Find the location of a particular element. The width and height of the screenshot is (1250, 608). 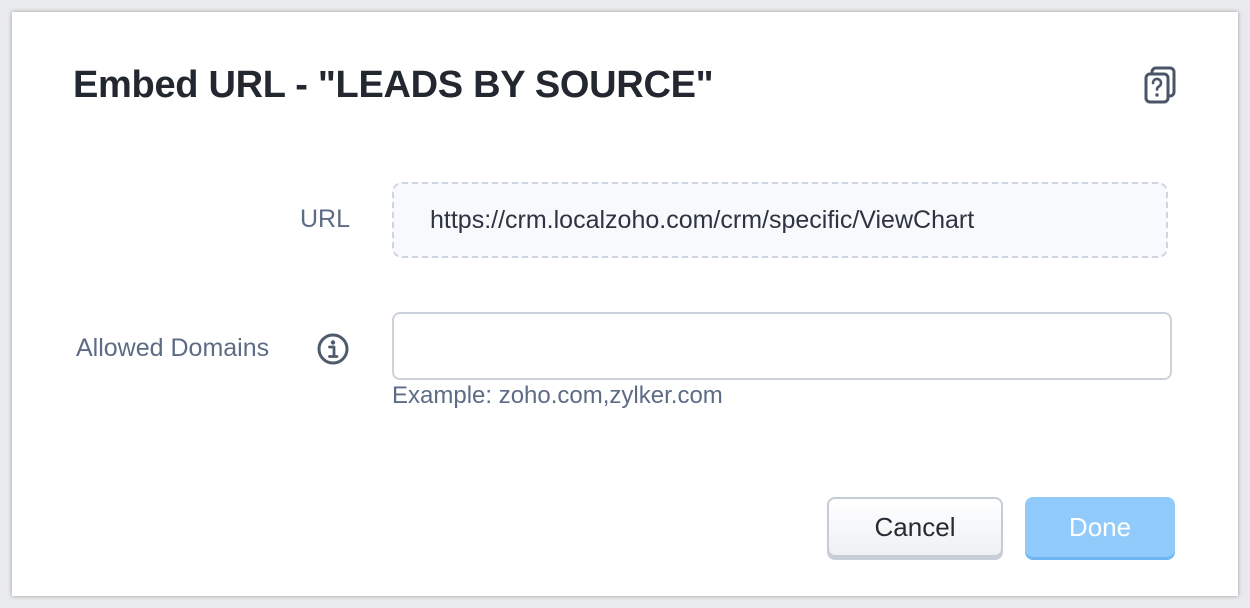

help-document-icon is located at coordinates (1161, 84).